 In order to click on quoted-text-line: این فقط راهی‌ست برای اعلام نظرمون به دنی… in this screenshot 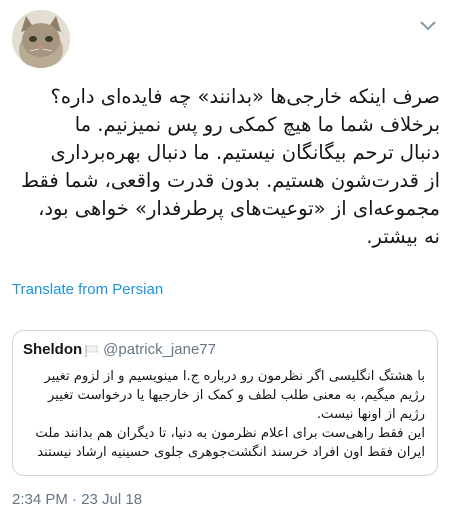, I will do `click(230, 433)`.